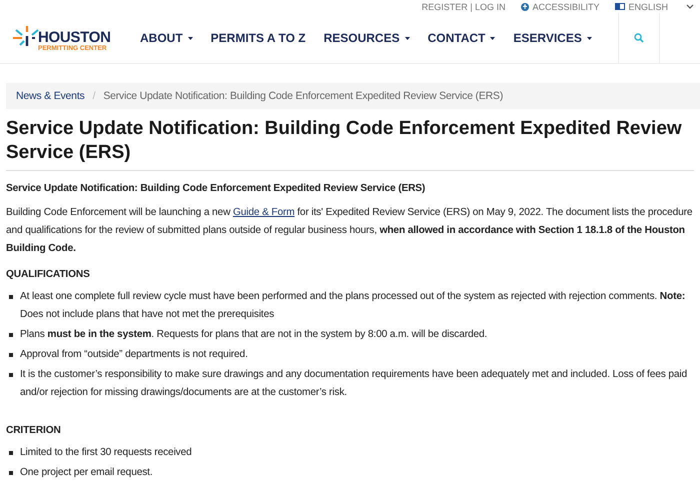  Describe the element at coordinates (50, 96) in the screenshot. I see `breadcrumb-link: News & Events` at that location.